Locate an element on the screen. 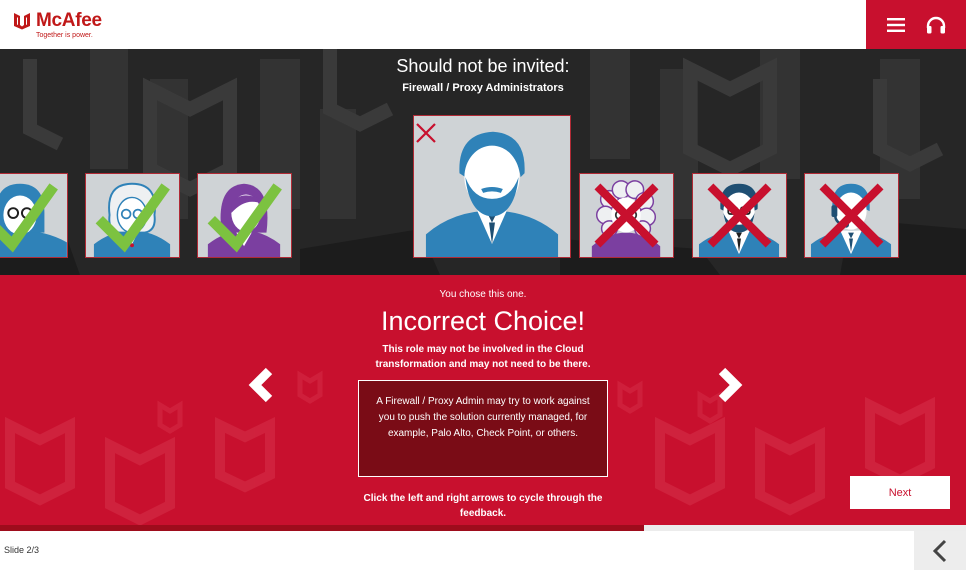 The image size is (966, 570). footer-bar: Slide 2/3 is located at coordinates (483, 550).